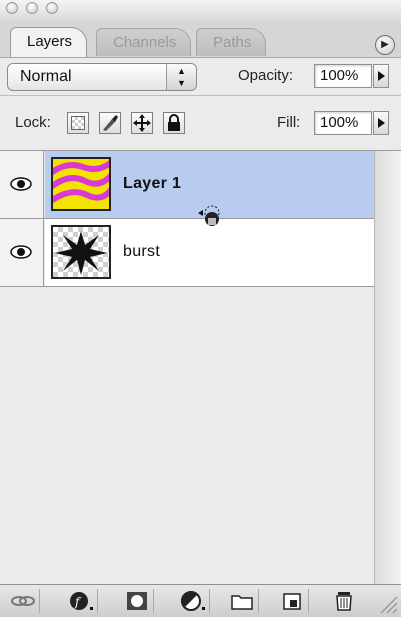 Image resolution: width=401 pixels, height=617 pixels. Describe the element at coordinates (33, 122) in the screenshot. I see `lock-label: Lock:` at that location.